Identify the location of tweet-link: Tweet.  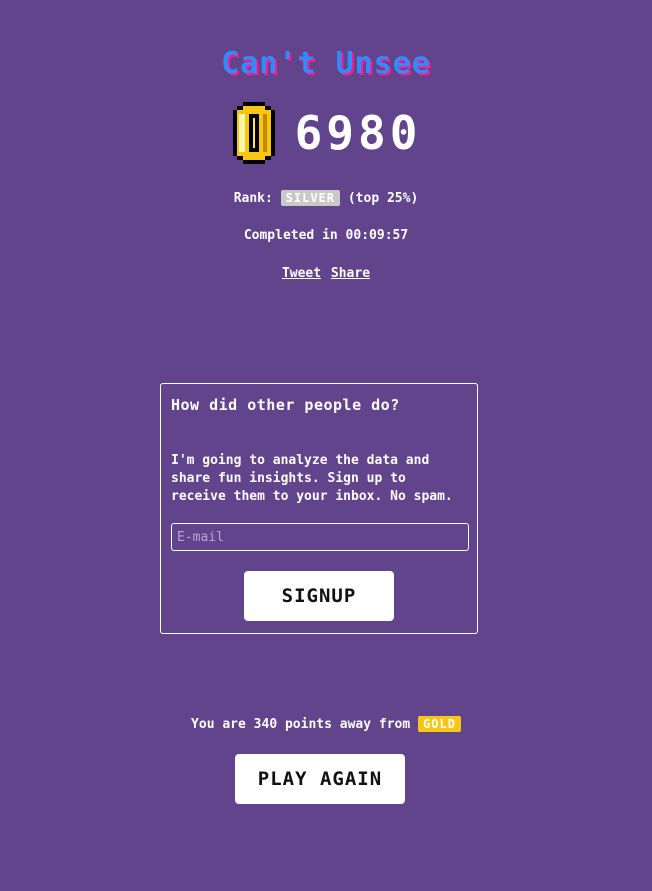
(301, 273).